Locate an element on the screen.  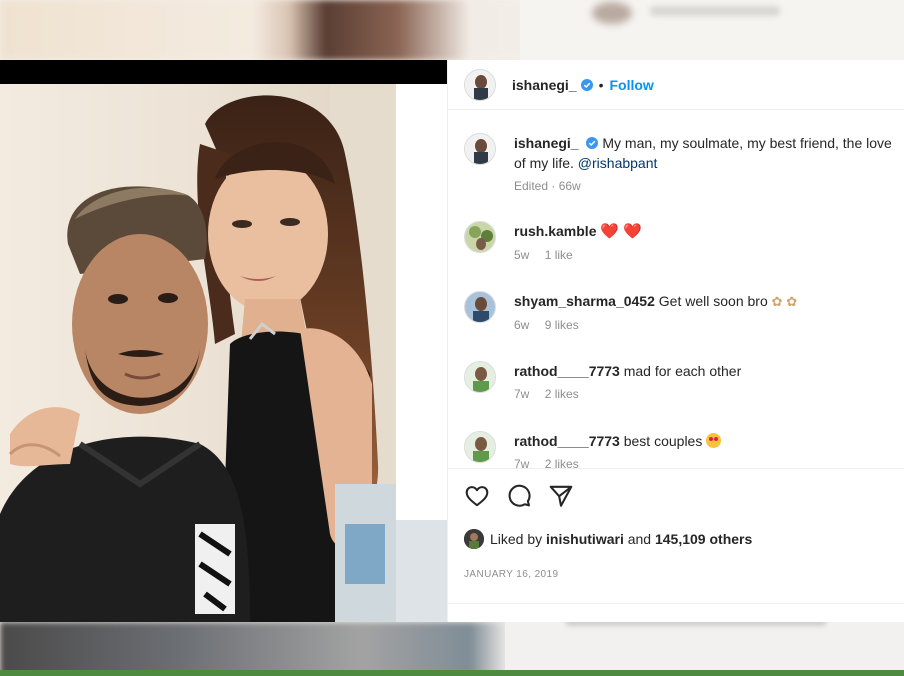
comment-text: rathod____7773 best couples is located at coordinates (709, 441).